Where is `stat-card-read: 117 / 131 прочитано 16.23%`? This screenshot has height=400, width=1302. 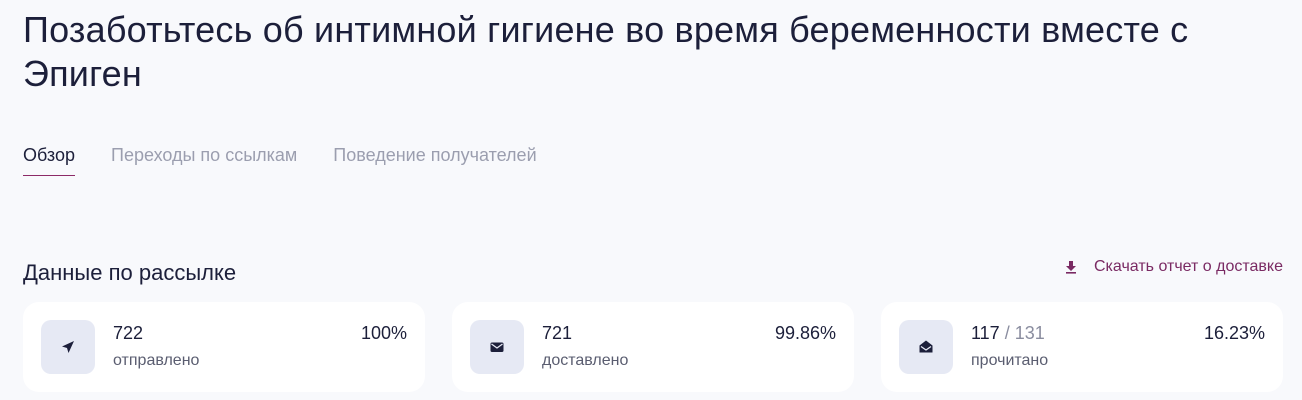
stat-card-read: 117 / 131 прочитано 16.23% is located at coordinates (1082, 347).